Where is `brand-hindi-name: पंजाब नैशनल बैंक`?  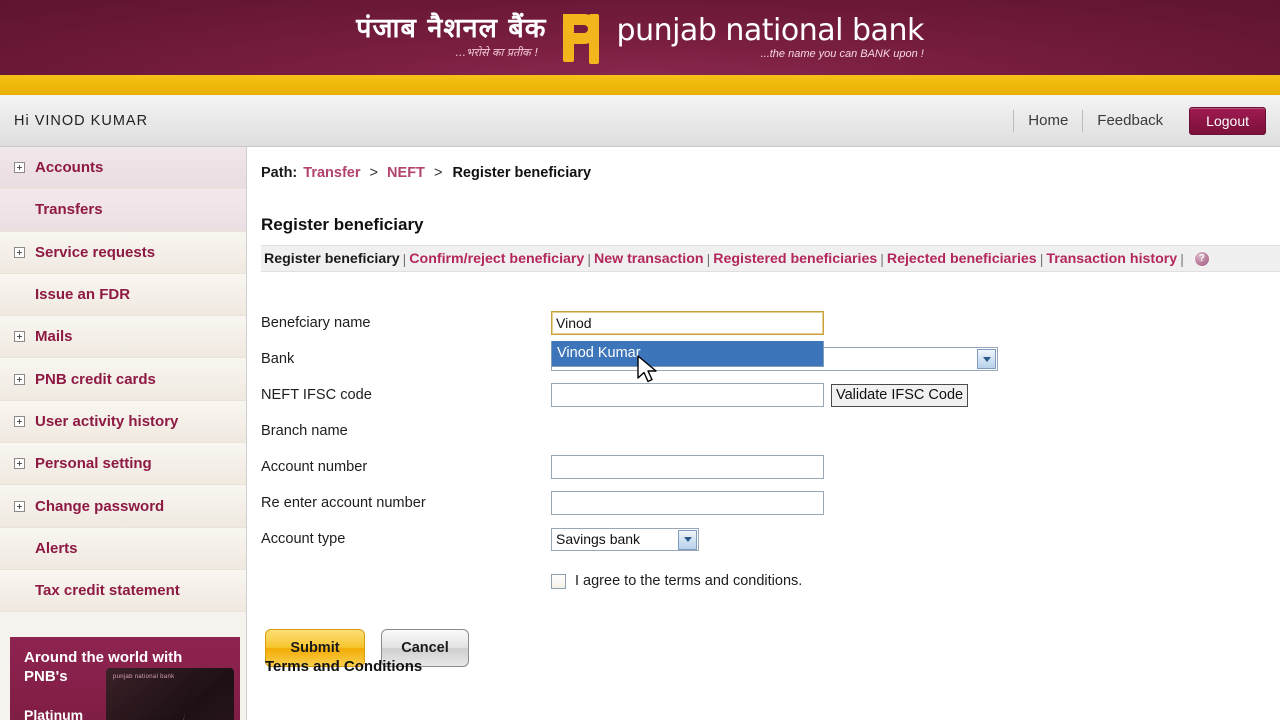 brand-hindi-name: पंजाब नैशनल बैंक is located at coordinates (451, 29).